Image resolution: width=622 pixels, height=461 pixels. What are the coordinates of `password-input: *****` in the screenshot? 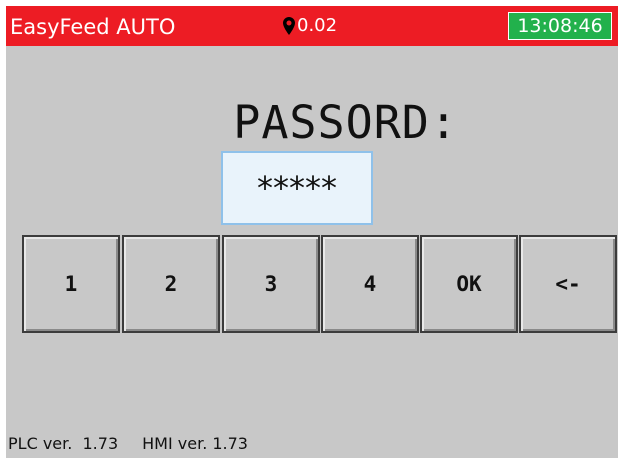 It's located at (297, 188).